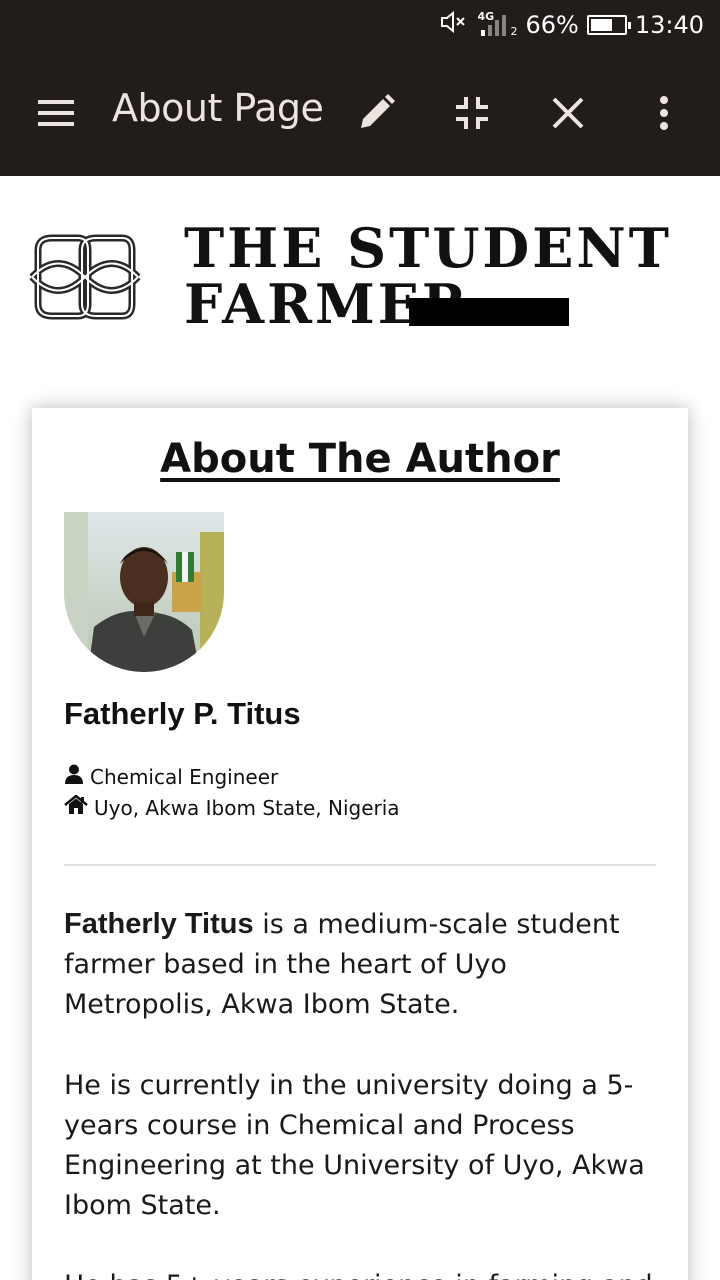 The height and width of the screenshot is (1280, 720). Describe the element at coordinates (184, 776) in the screenshot. I see `author-occupation: Chemical Engineer` at that location.